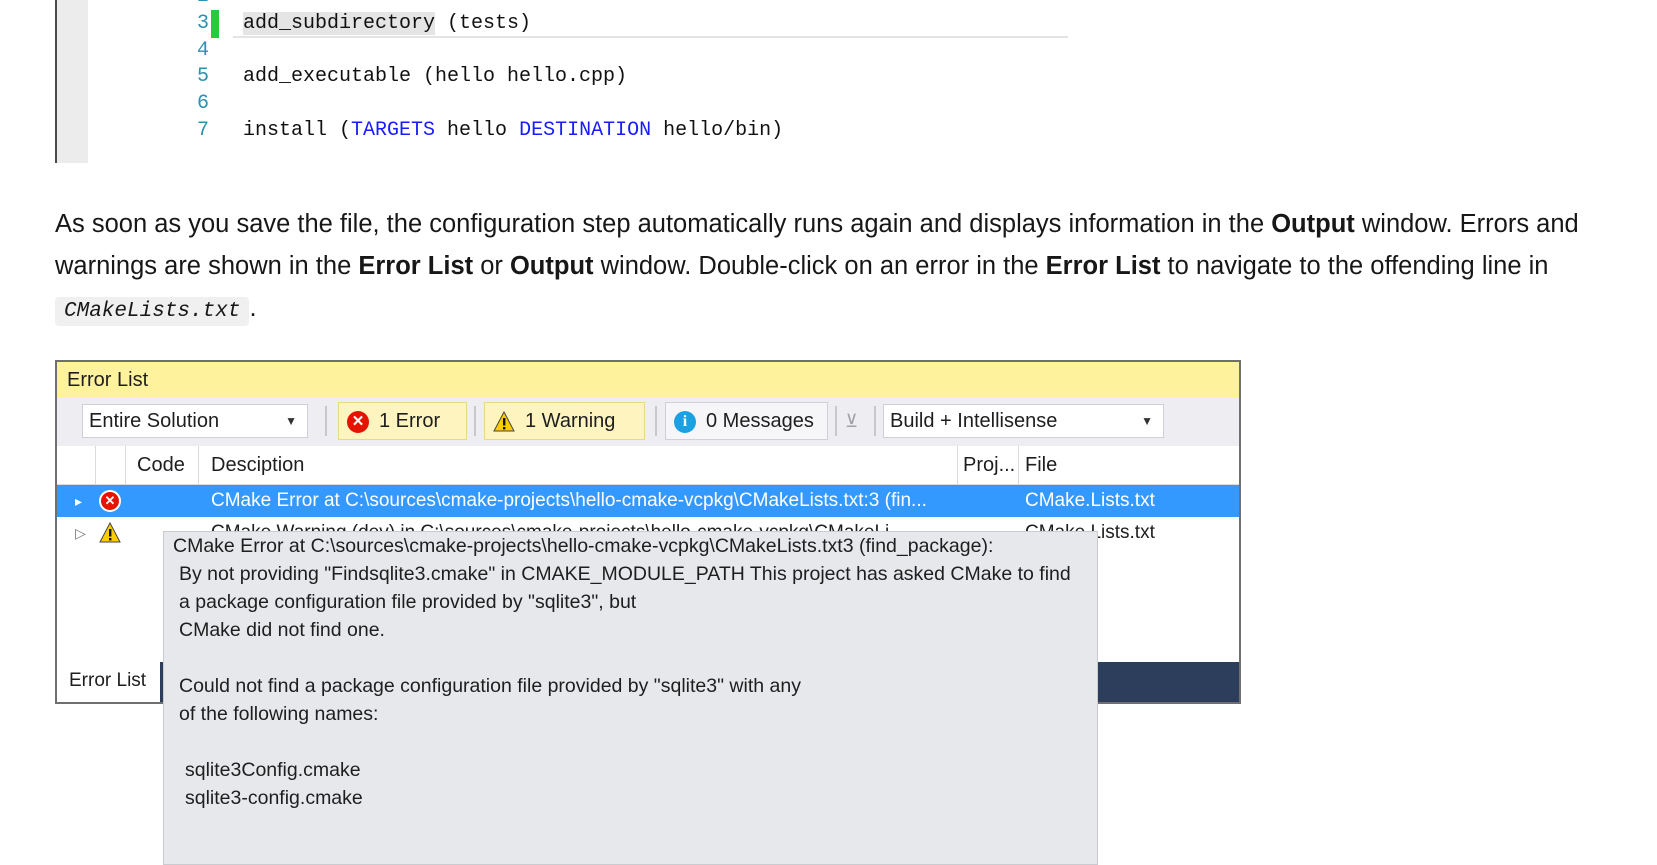  I want to click on code-function-name: add_subdirectory, so click(339, 23).